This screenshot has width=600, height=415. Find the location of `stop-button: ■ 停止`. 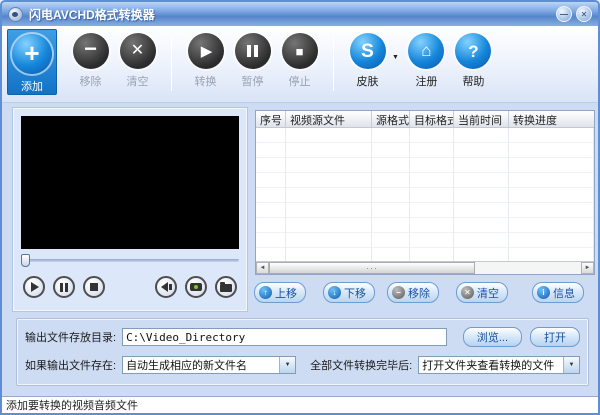

stop-button: ■ 停止 is located at coordinates (299, 59).